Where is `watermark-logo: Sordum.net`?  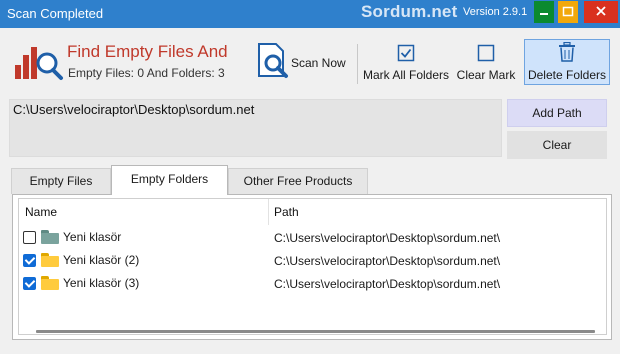
watermark-logo: Sordum.net is located at coordinates (409, 11).